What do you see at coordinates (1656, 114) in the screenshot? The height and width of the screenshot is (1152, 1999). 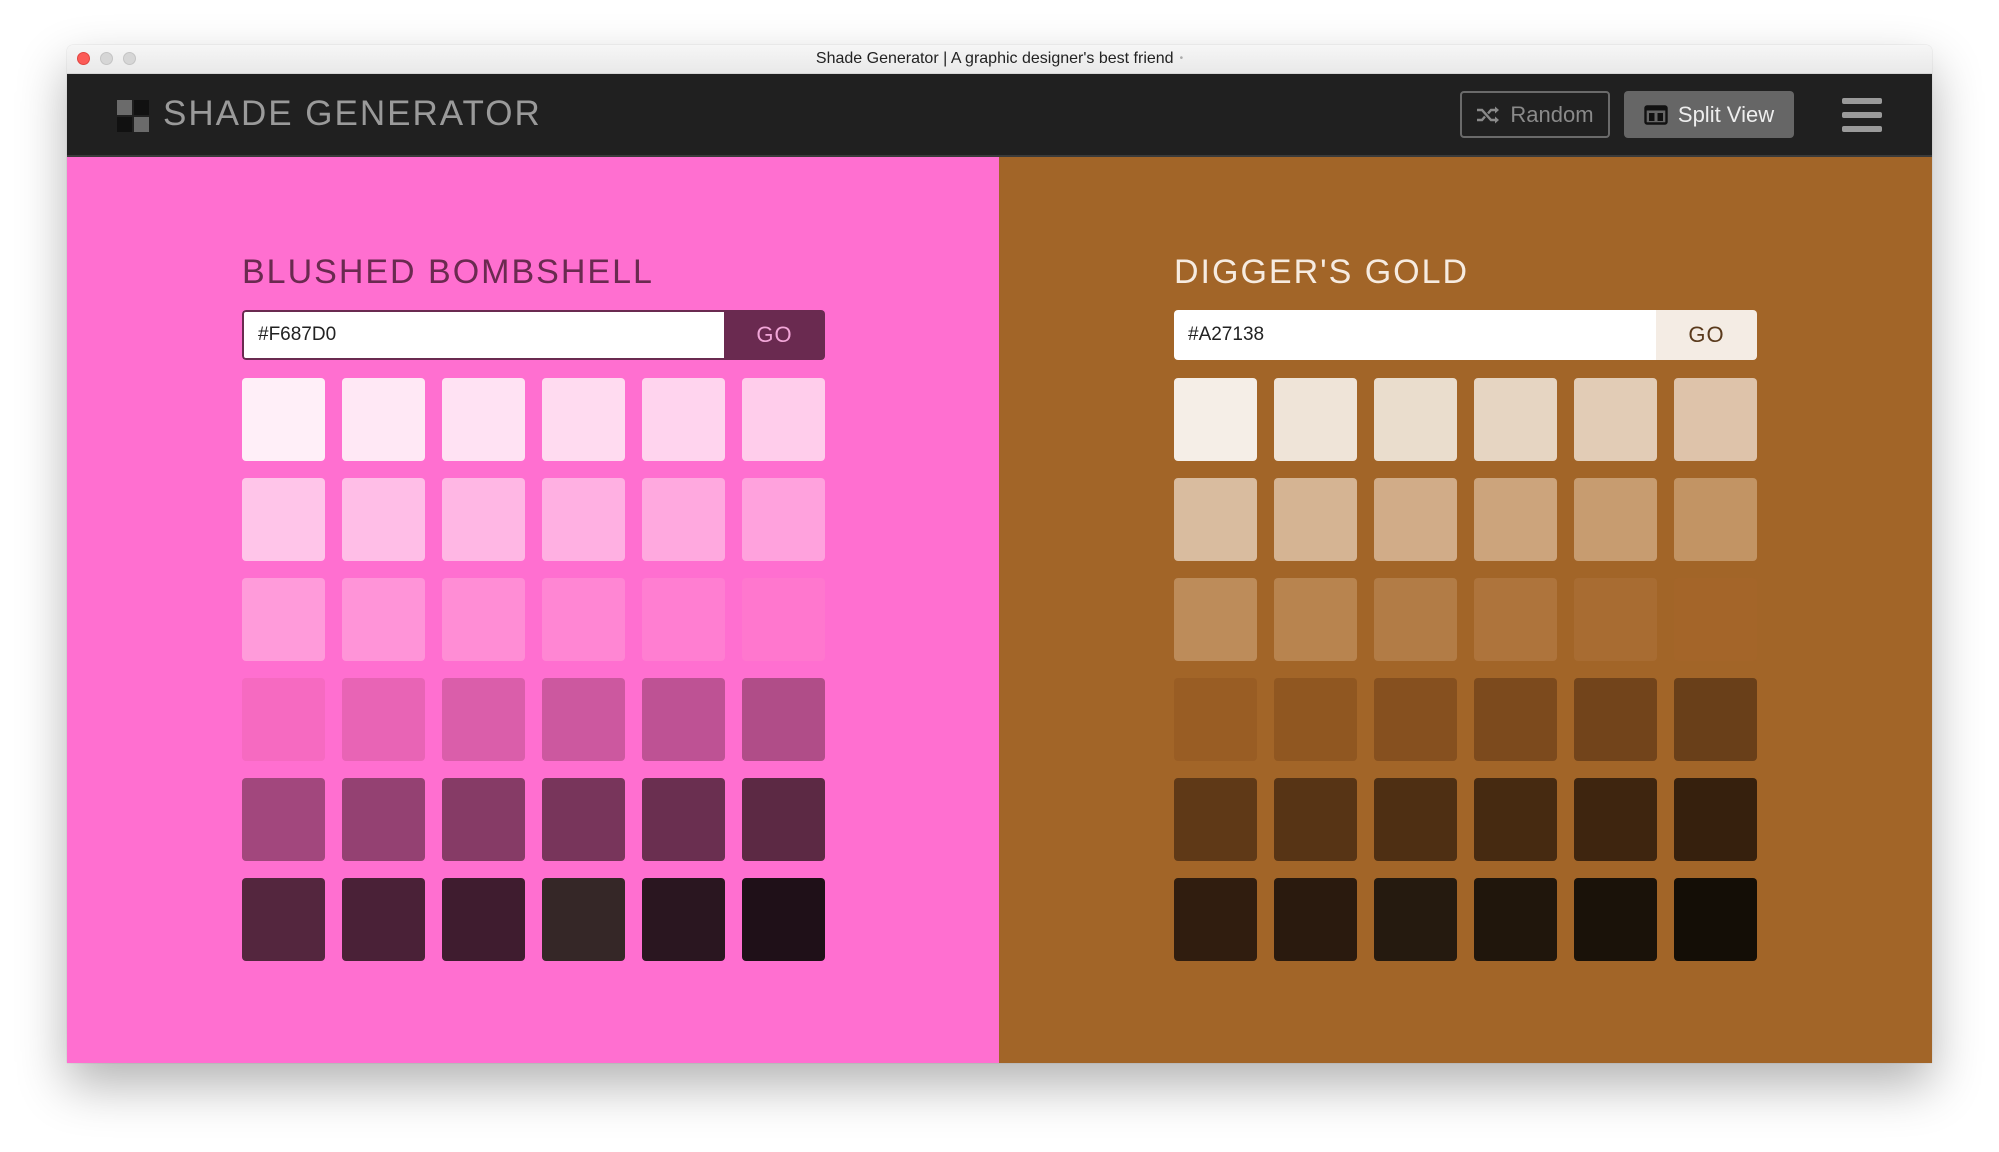 I see `split-view-icon` at bounding box center [1656, 114].